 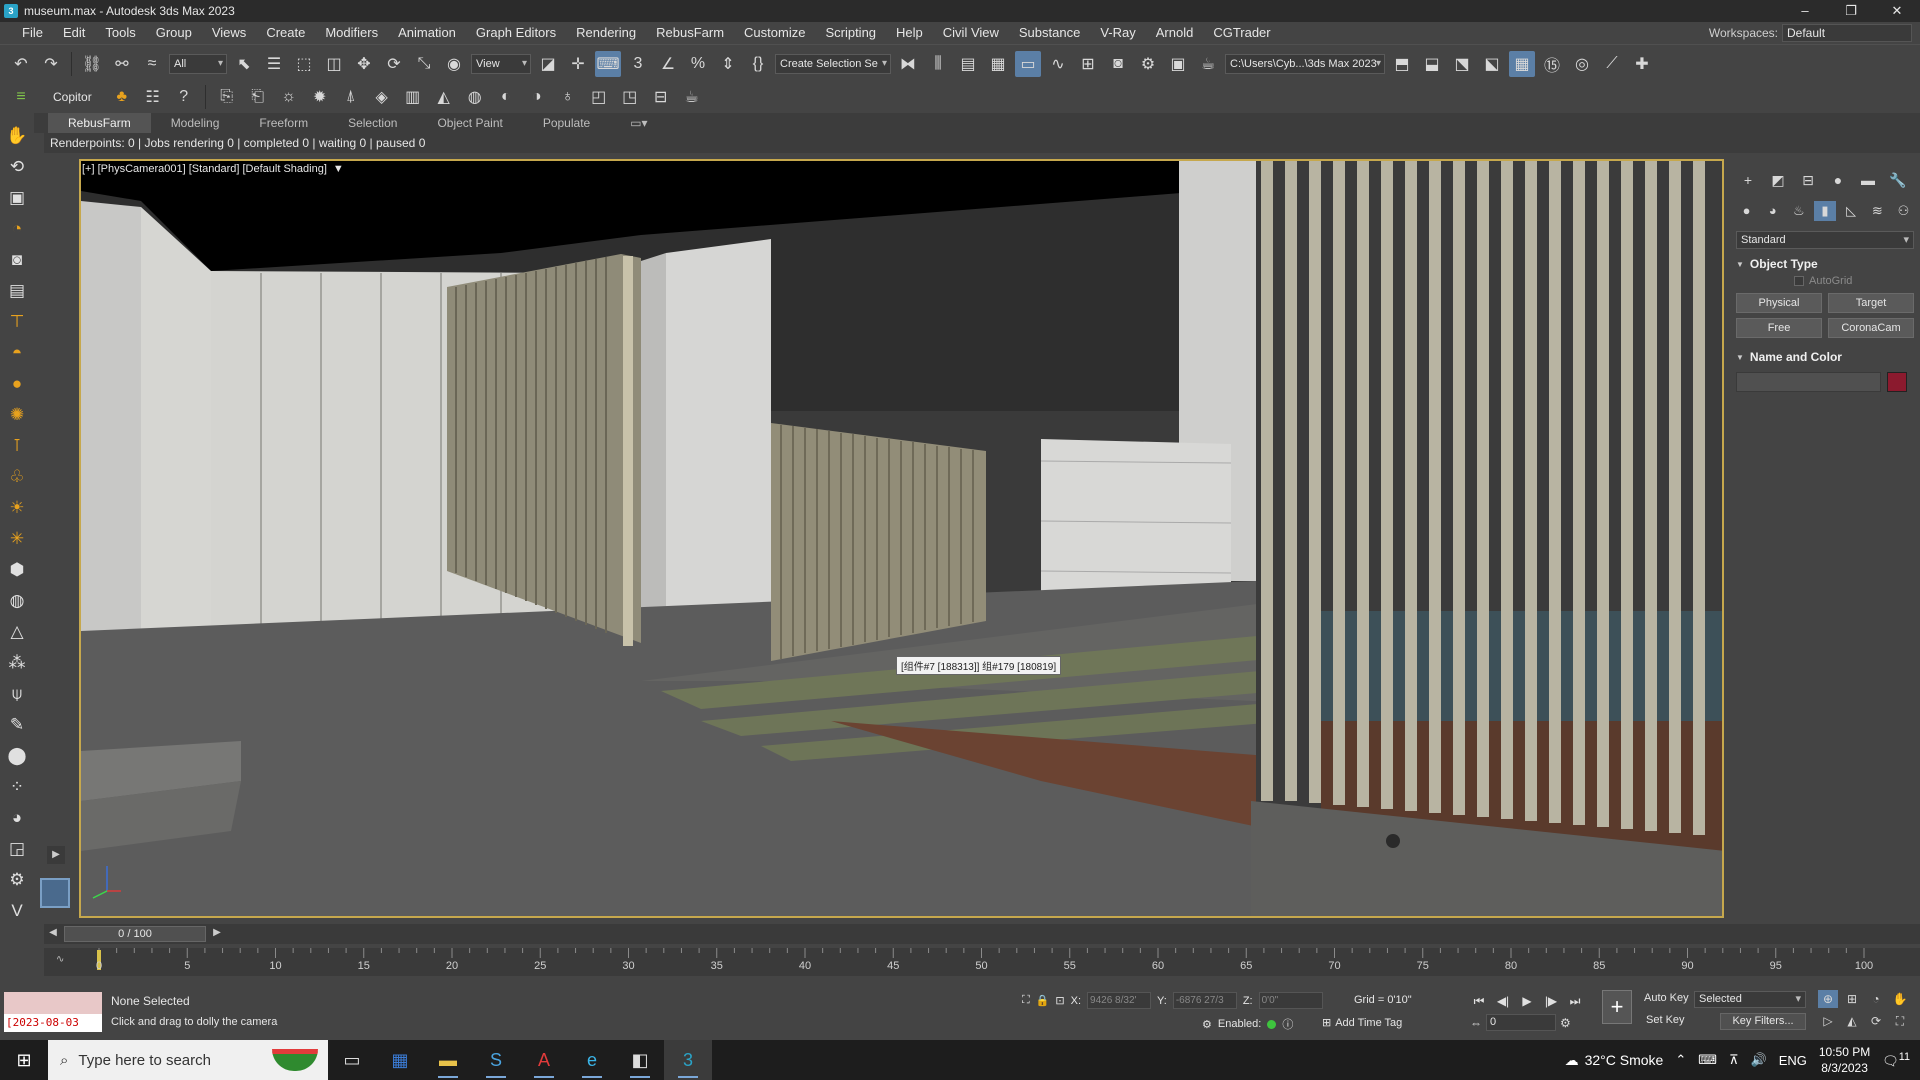 I want to click on omni-light-icon: ✺, so click(x=17, y=414).